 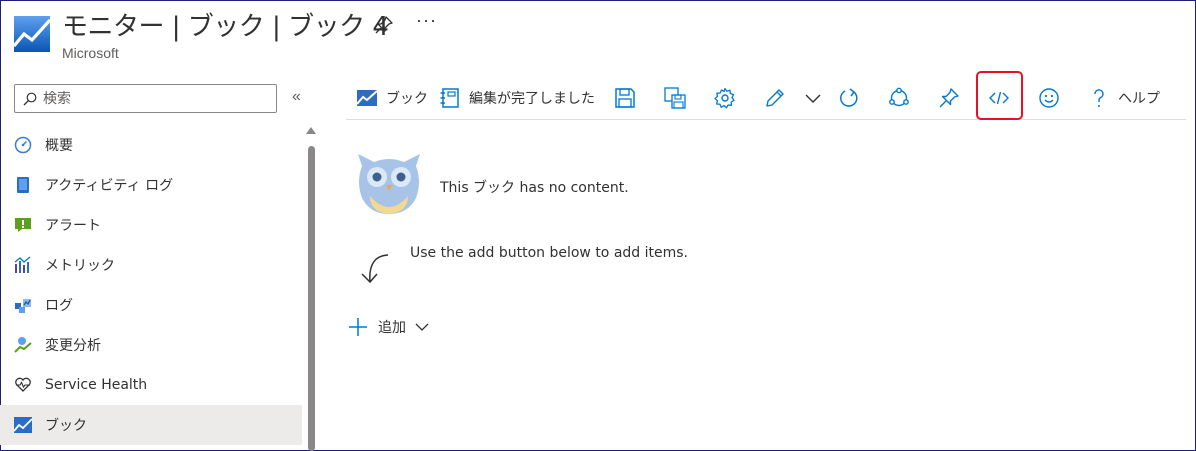 I want to click on sidebar-item-overview: 概要, so click(x=151, y=145).